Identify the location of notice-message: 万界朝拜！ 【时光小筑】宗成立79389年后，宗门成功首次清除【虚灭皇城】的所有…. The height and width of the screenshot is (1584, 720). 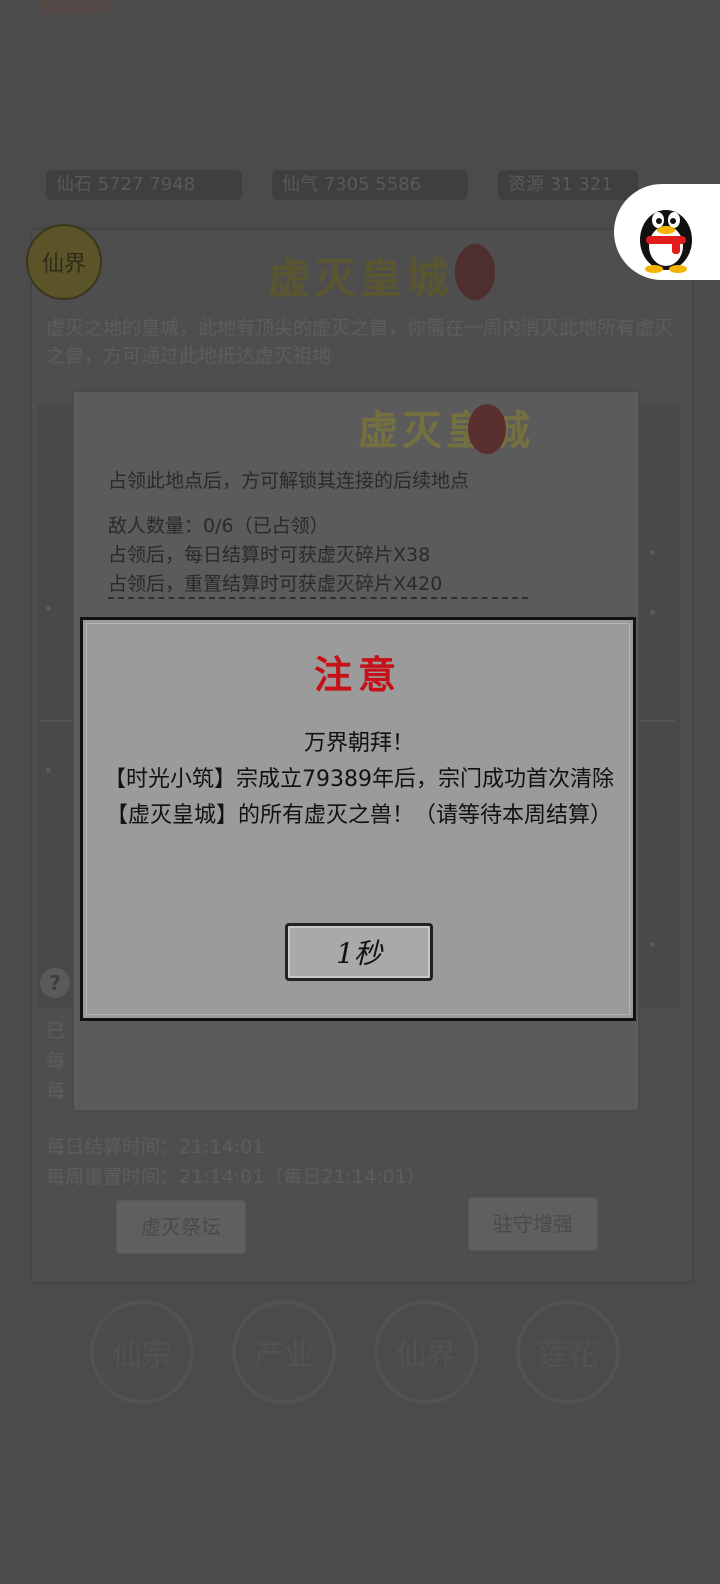
(359, 780).